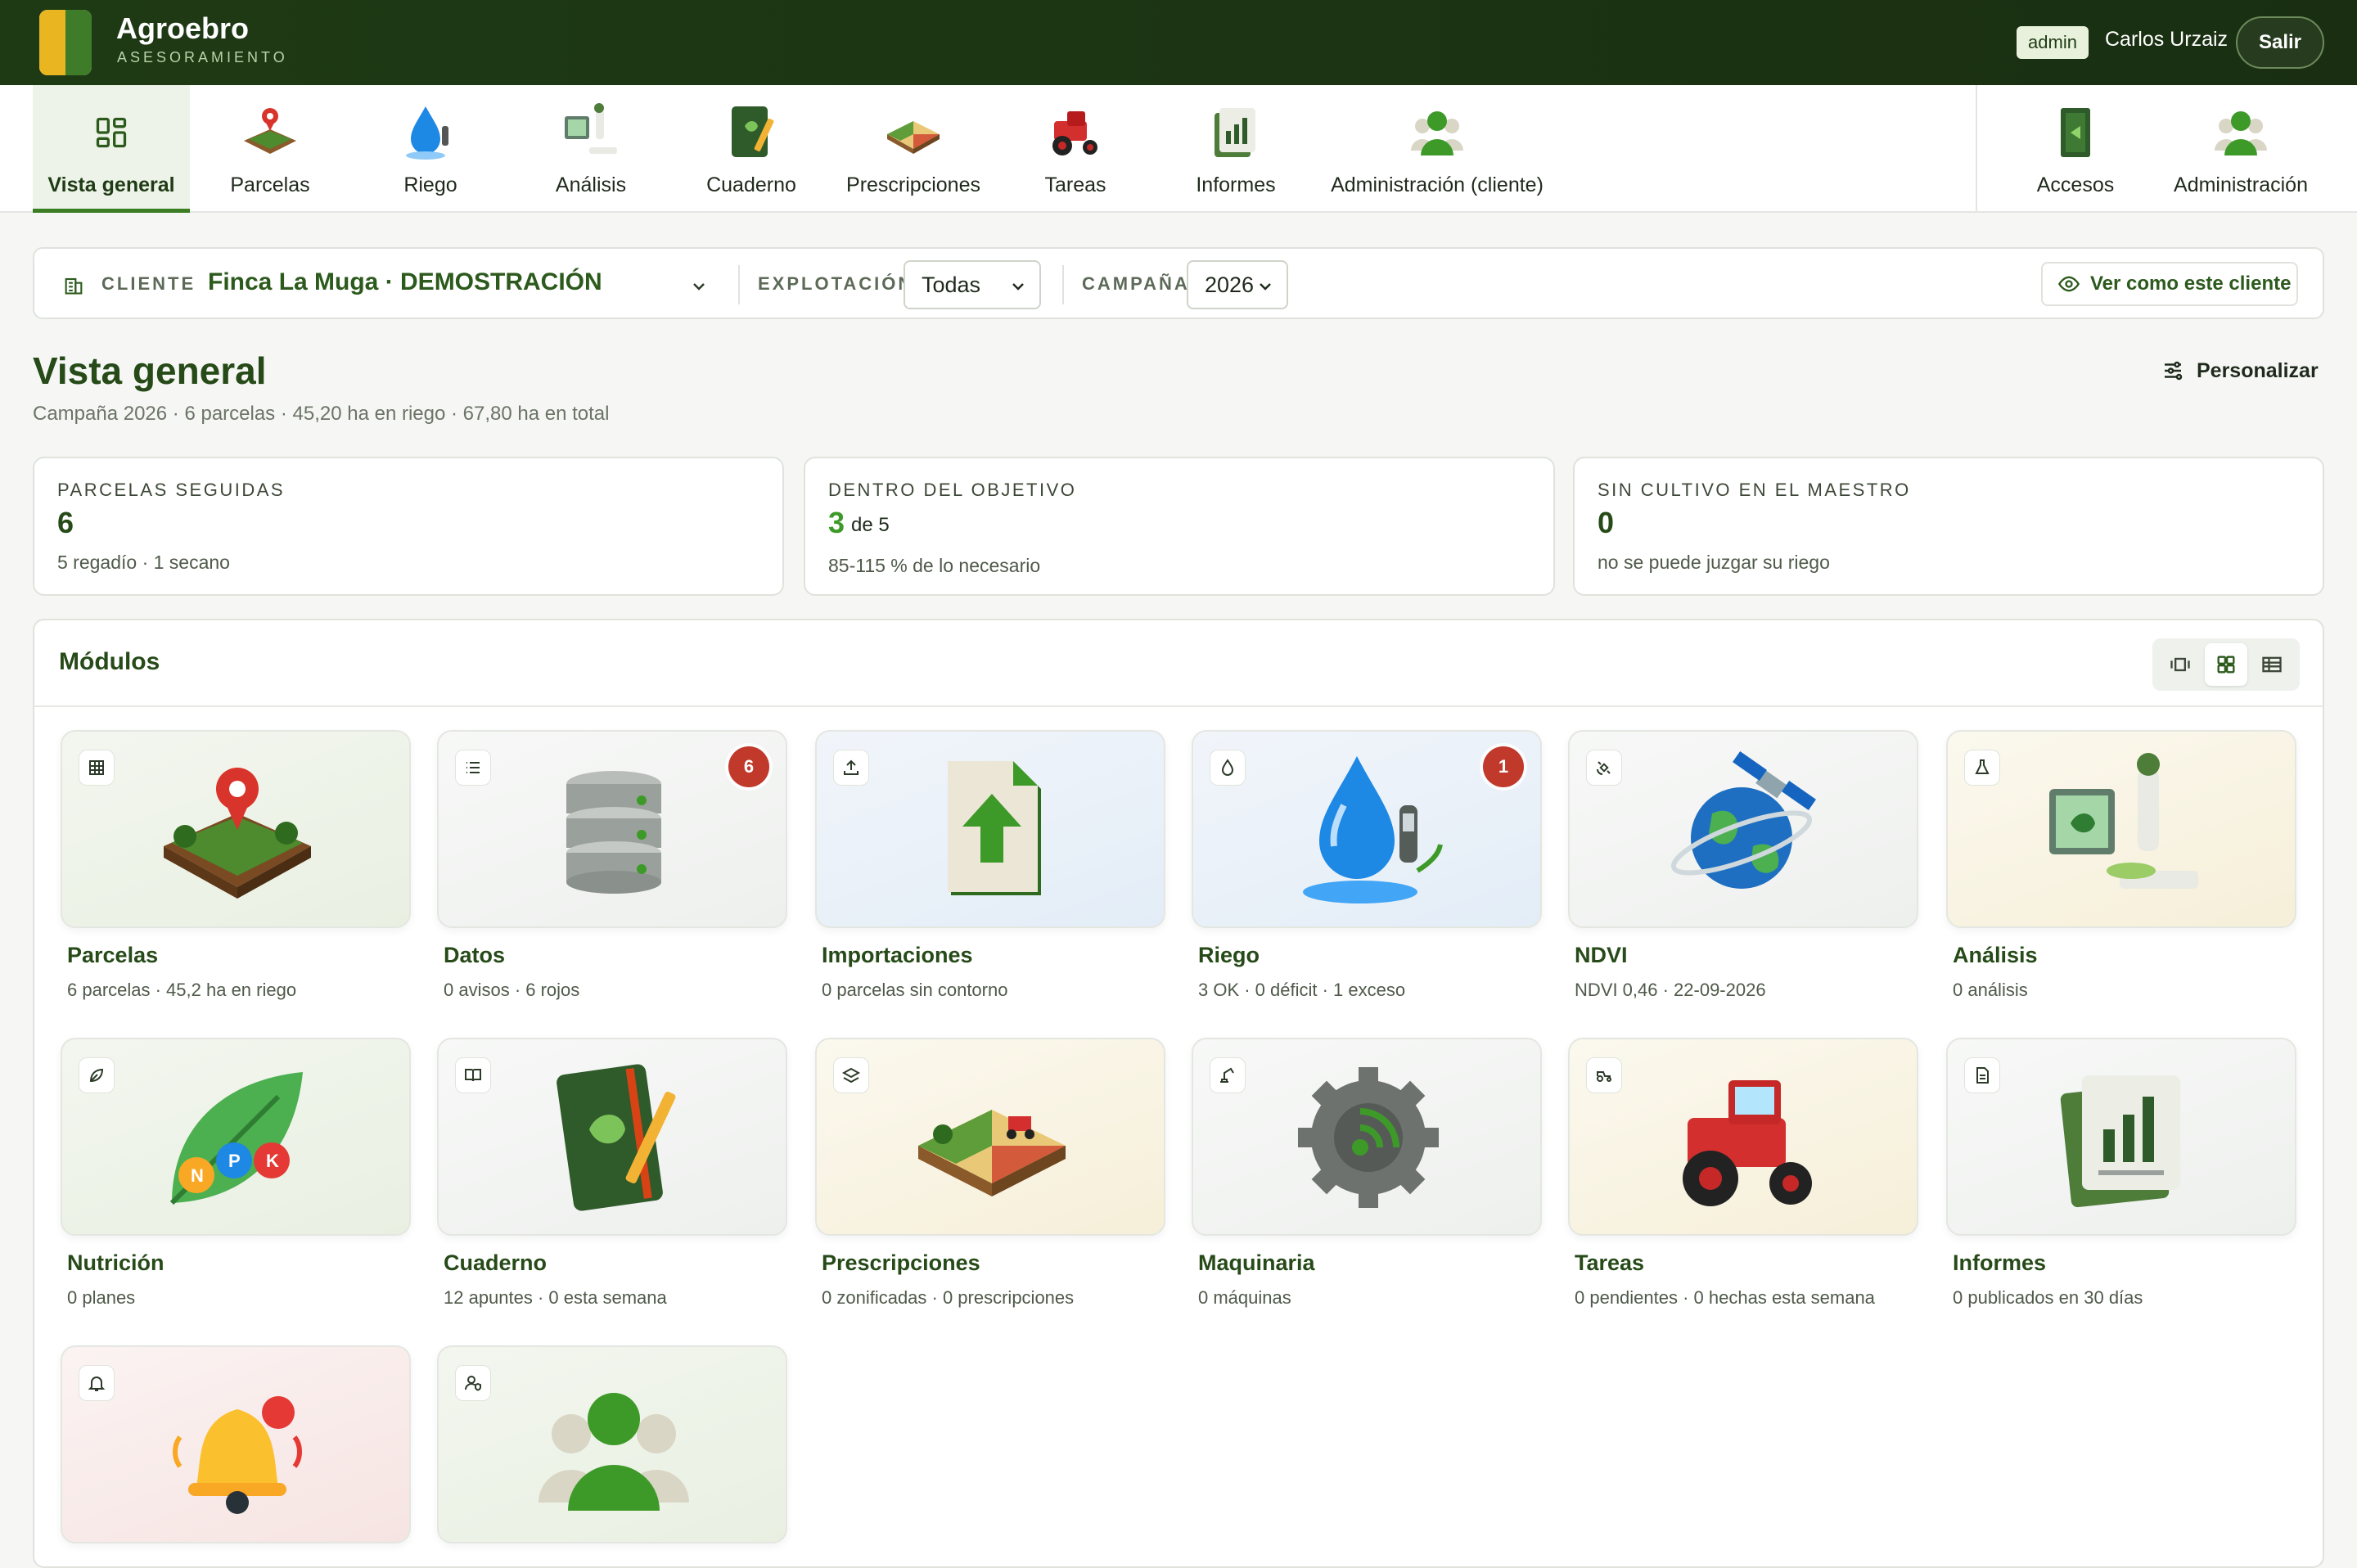 The width and height of the screenshot is (2357, 1568). I want to click on module-ndvi: NDVI NDVI 0,46 · 22-09-2026, so click(1743, 865).